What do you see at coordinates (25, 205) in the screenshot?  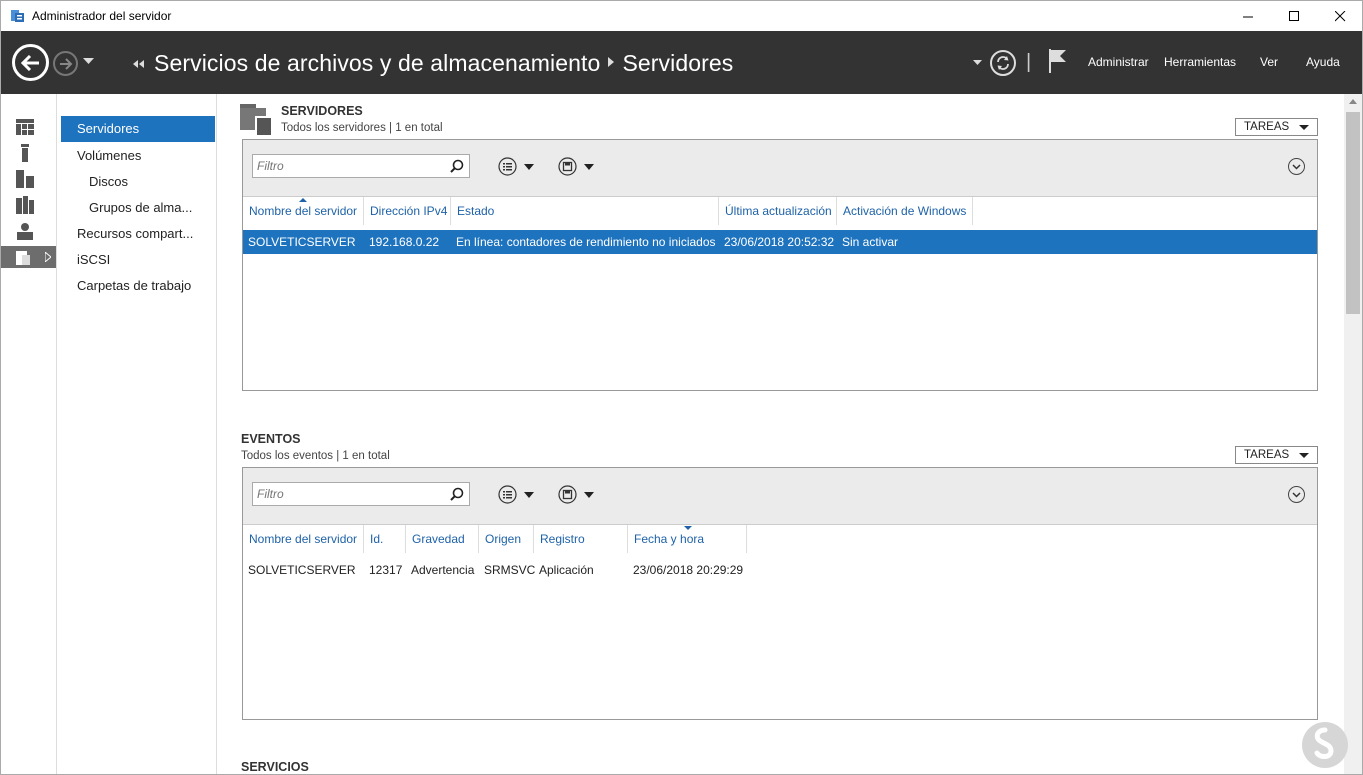 I see `file-services-icon` at bounding box center [25, 205].